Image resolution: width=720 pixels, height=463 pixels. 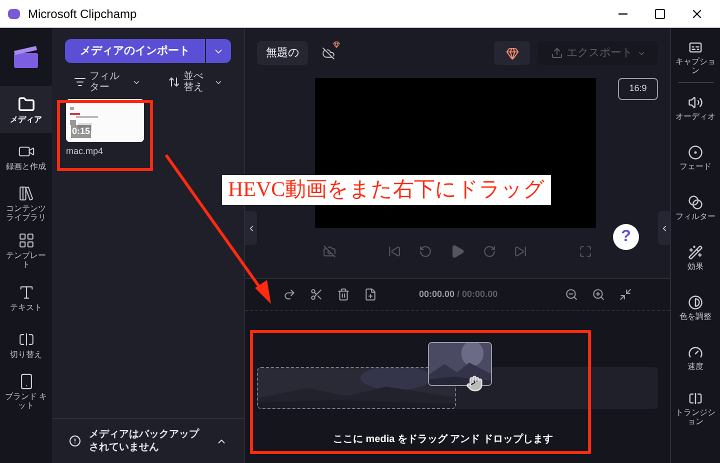 I want to click on backup-notice: メディアはバックアップされていません, so click(x=148, y=440).